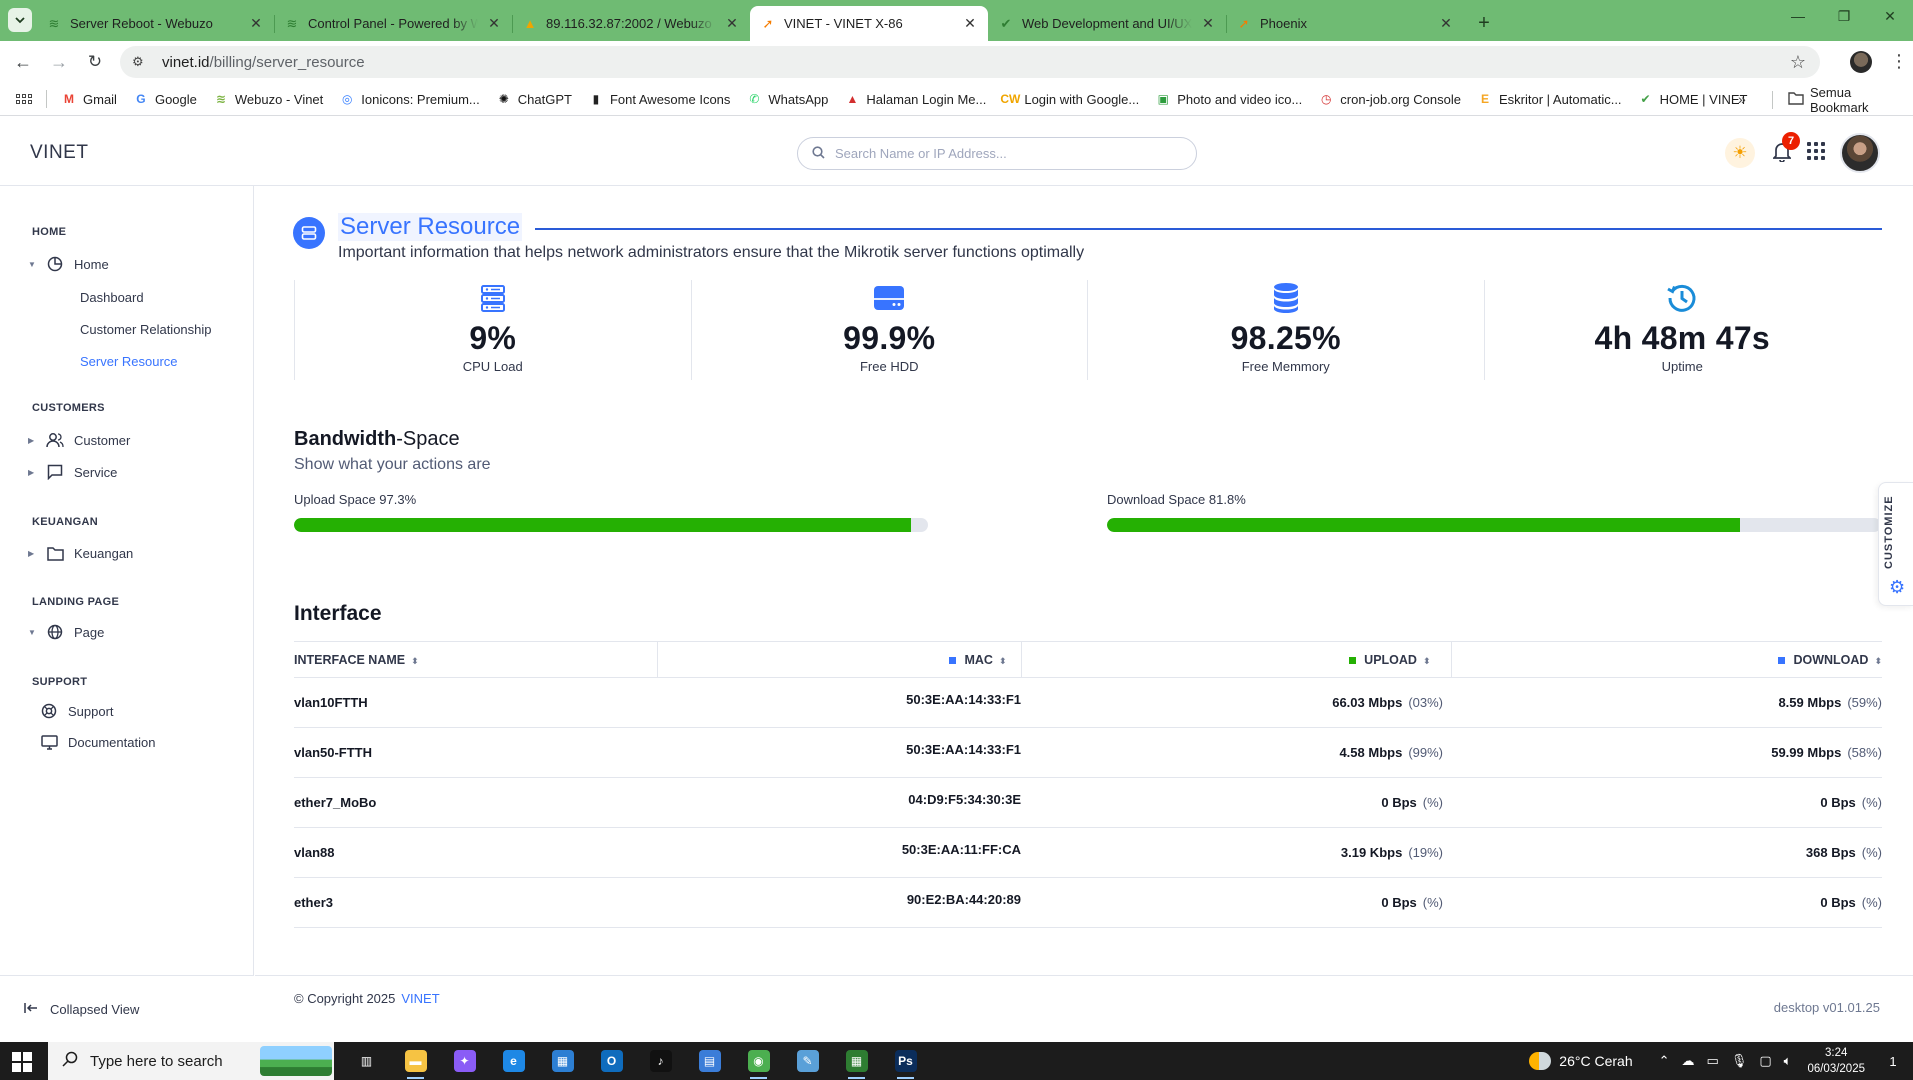 This screenshot has width=1913, height=1080. What do you see at coordinates (23, 62) in the screenshot?
I see `back-icon: ←` at bounding box center [23, 62].